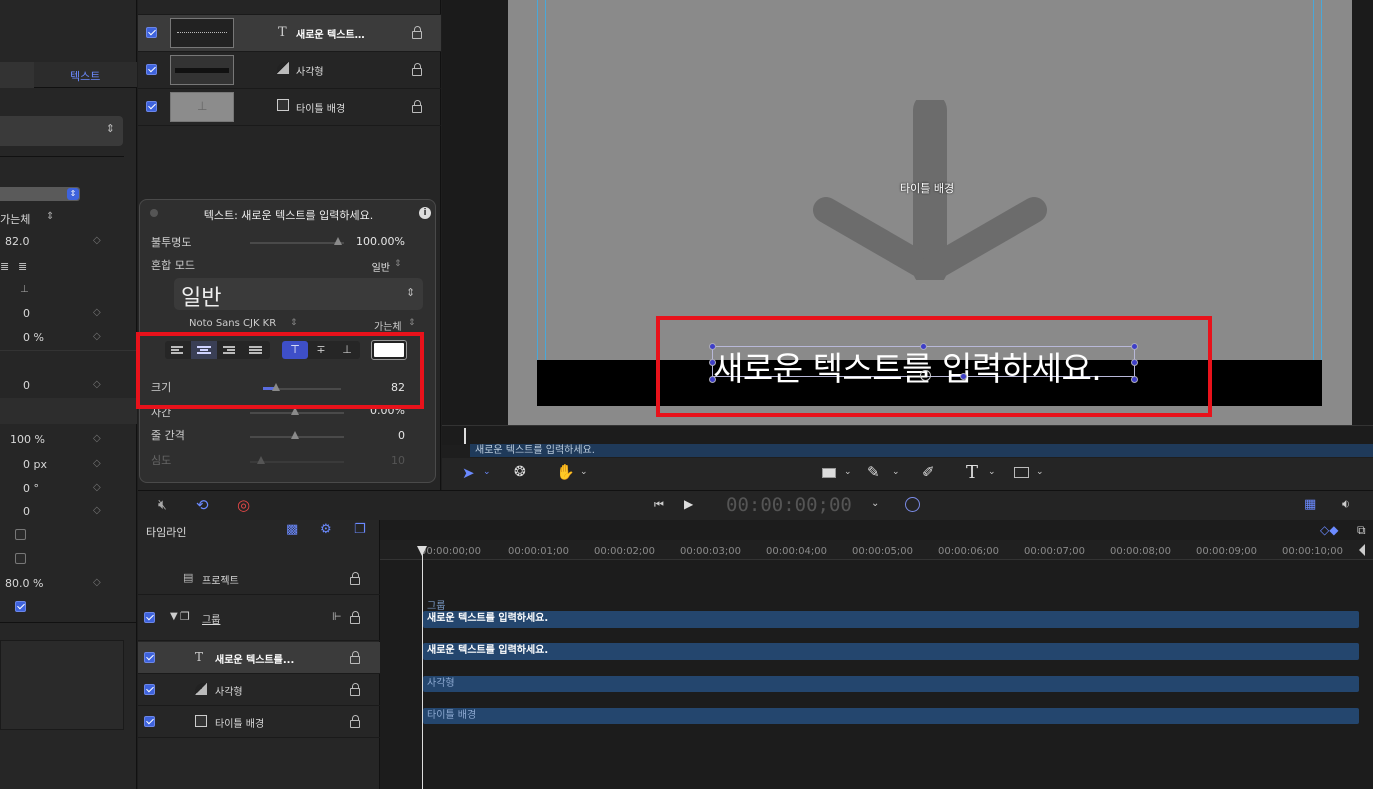 The image size is (1373, 789). Describe the element at coordinates (1310, 504) in the screenshot. I see `show-timeline-icon: ▦` at that location.